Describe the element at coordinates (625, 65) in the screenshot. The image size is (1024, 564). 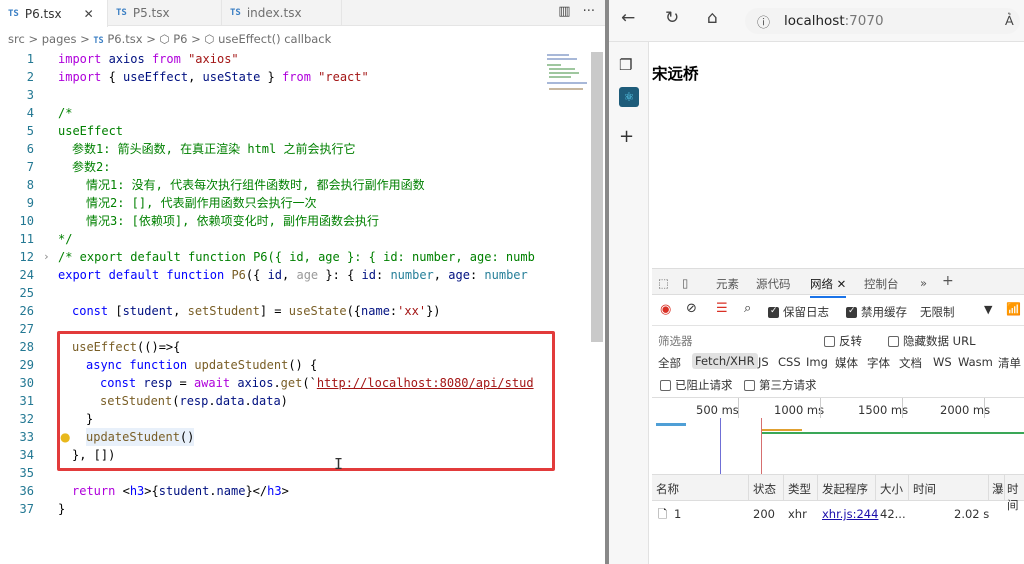
I see `tab-actions-icon: ❐` at that location.